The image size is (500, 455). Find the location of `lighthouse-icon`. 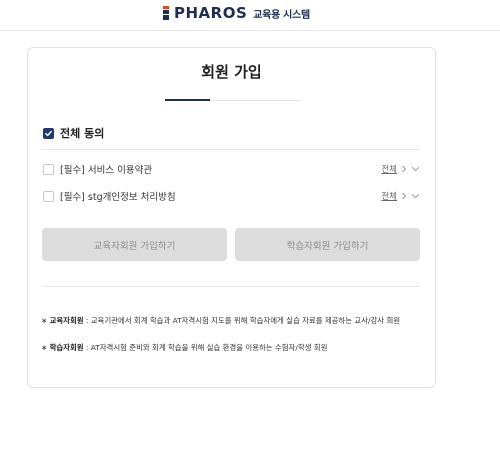

lighthouse-icon is located at coordinates (166, 13).